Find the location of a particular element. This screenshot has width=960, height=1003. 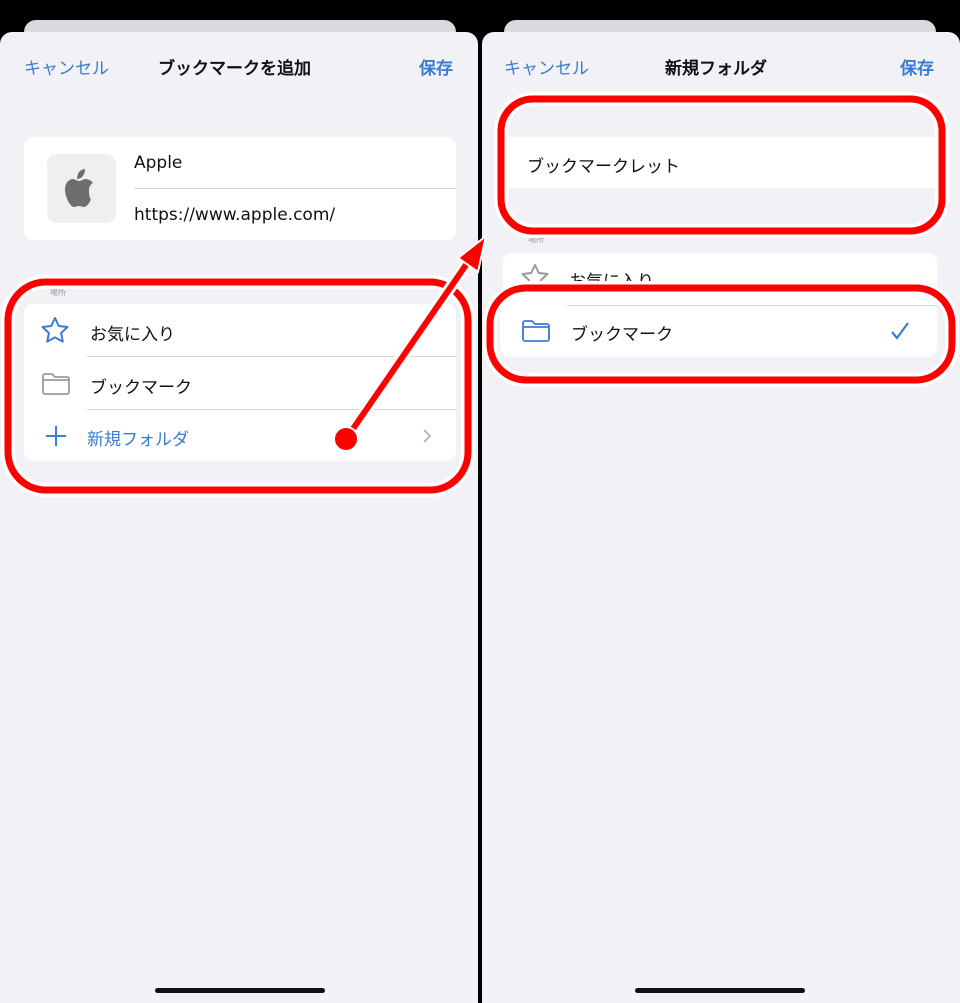

highlight-selected-folder is located at coordinates (721, 334).